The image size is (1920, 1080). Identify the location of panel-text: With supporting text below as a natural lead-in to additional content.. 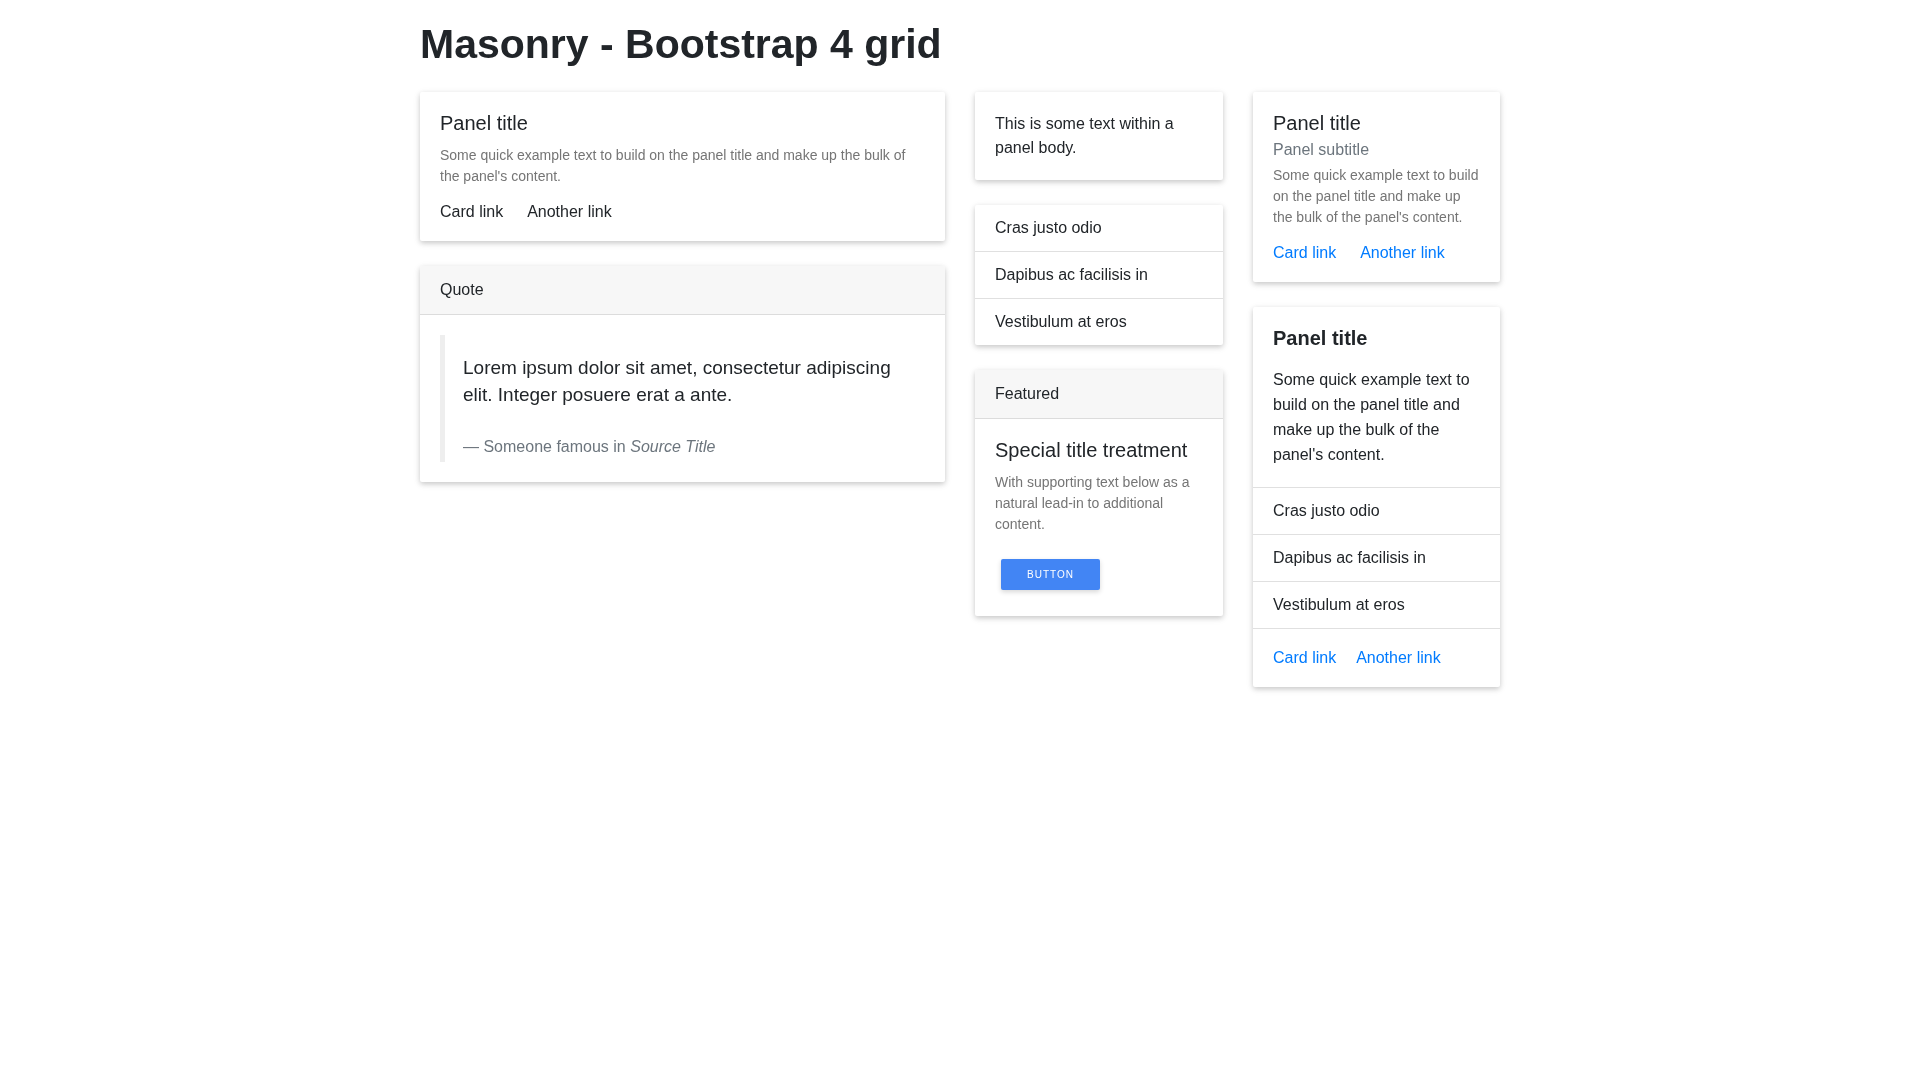
(1093, 504).